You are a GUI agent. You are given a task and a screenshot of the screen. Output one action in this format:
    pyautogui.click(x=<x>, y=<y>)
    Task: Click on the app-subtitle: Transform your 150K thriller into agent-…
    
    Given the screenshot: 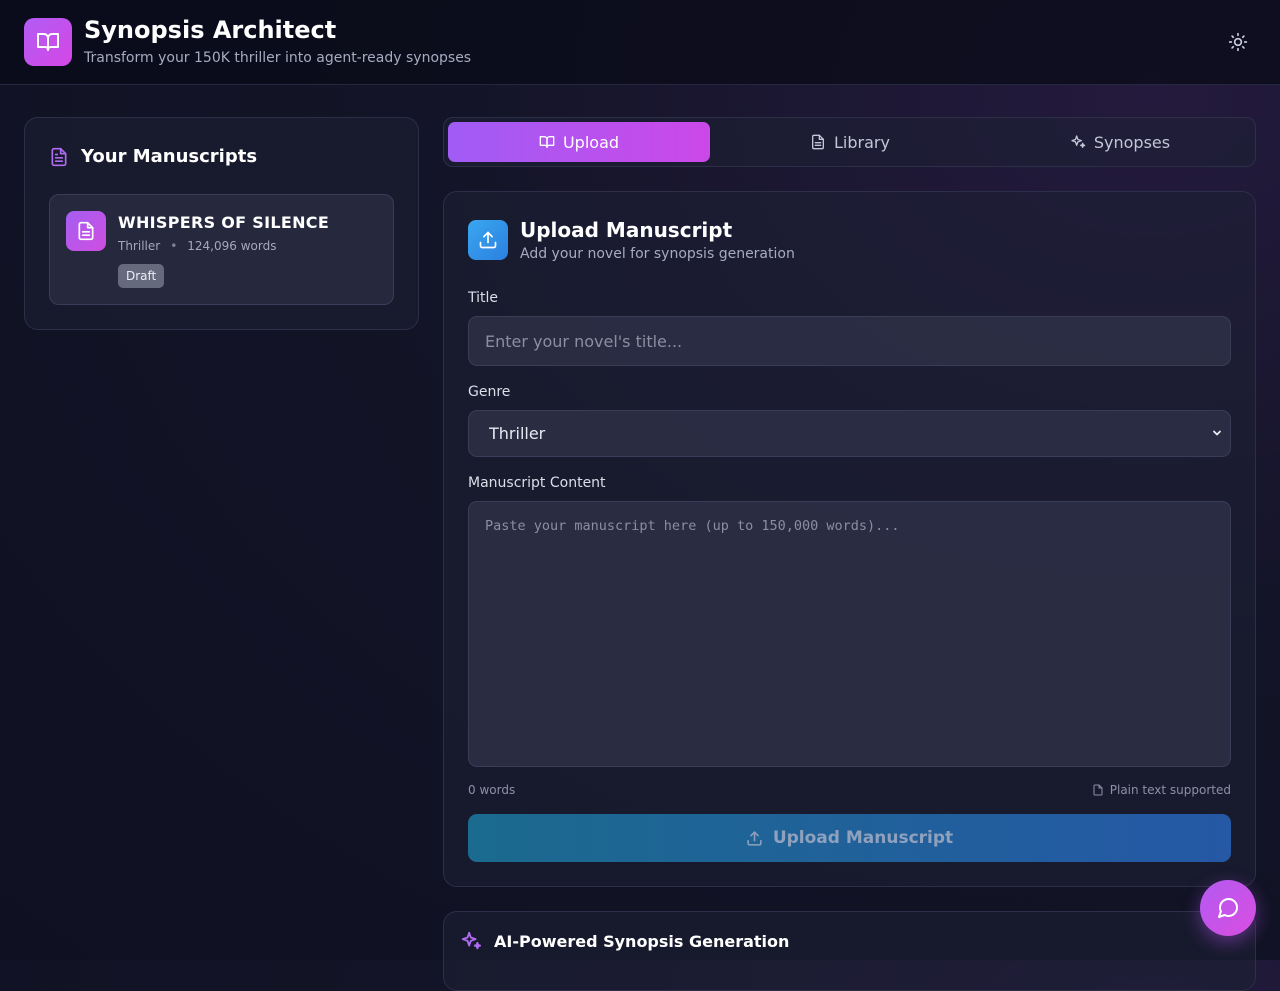 What is the action you would take?
    pyautogui.click(x=278, y=58)
    